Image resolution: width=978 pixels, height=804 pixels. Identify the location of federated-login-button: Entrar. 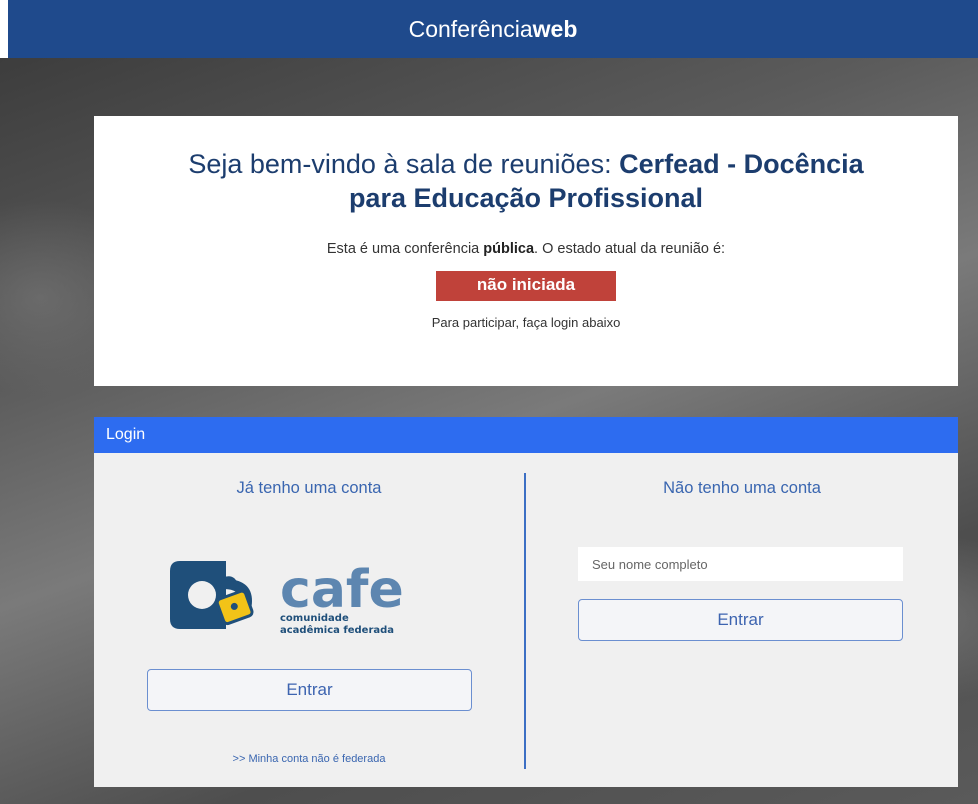
(309, 690).